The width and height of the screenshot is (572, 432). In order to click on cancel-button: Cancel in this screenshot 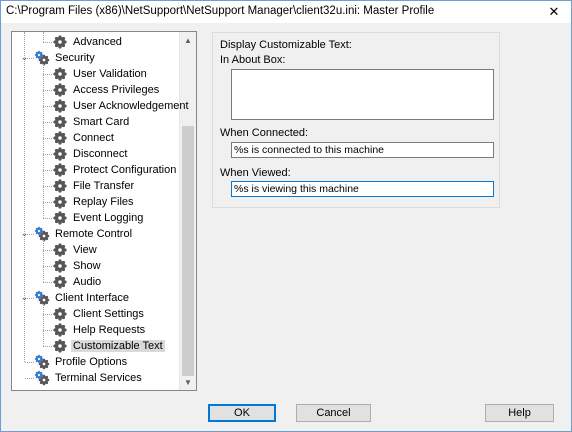, I will do `click(333, 413)`.